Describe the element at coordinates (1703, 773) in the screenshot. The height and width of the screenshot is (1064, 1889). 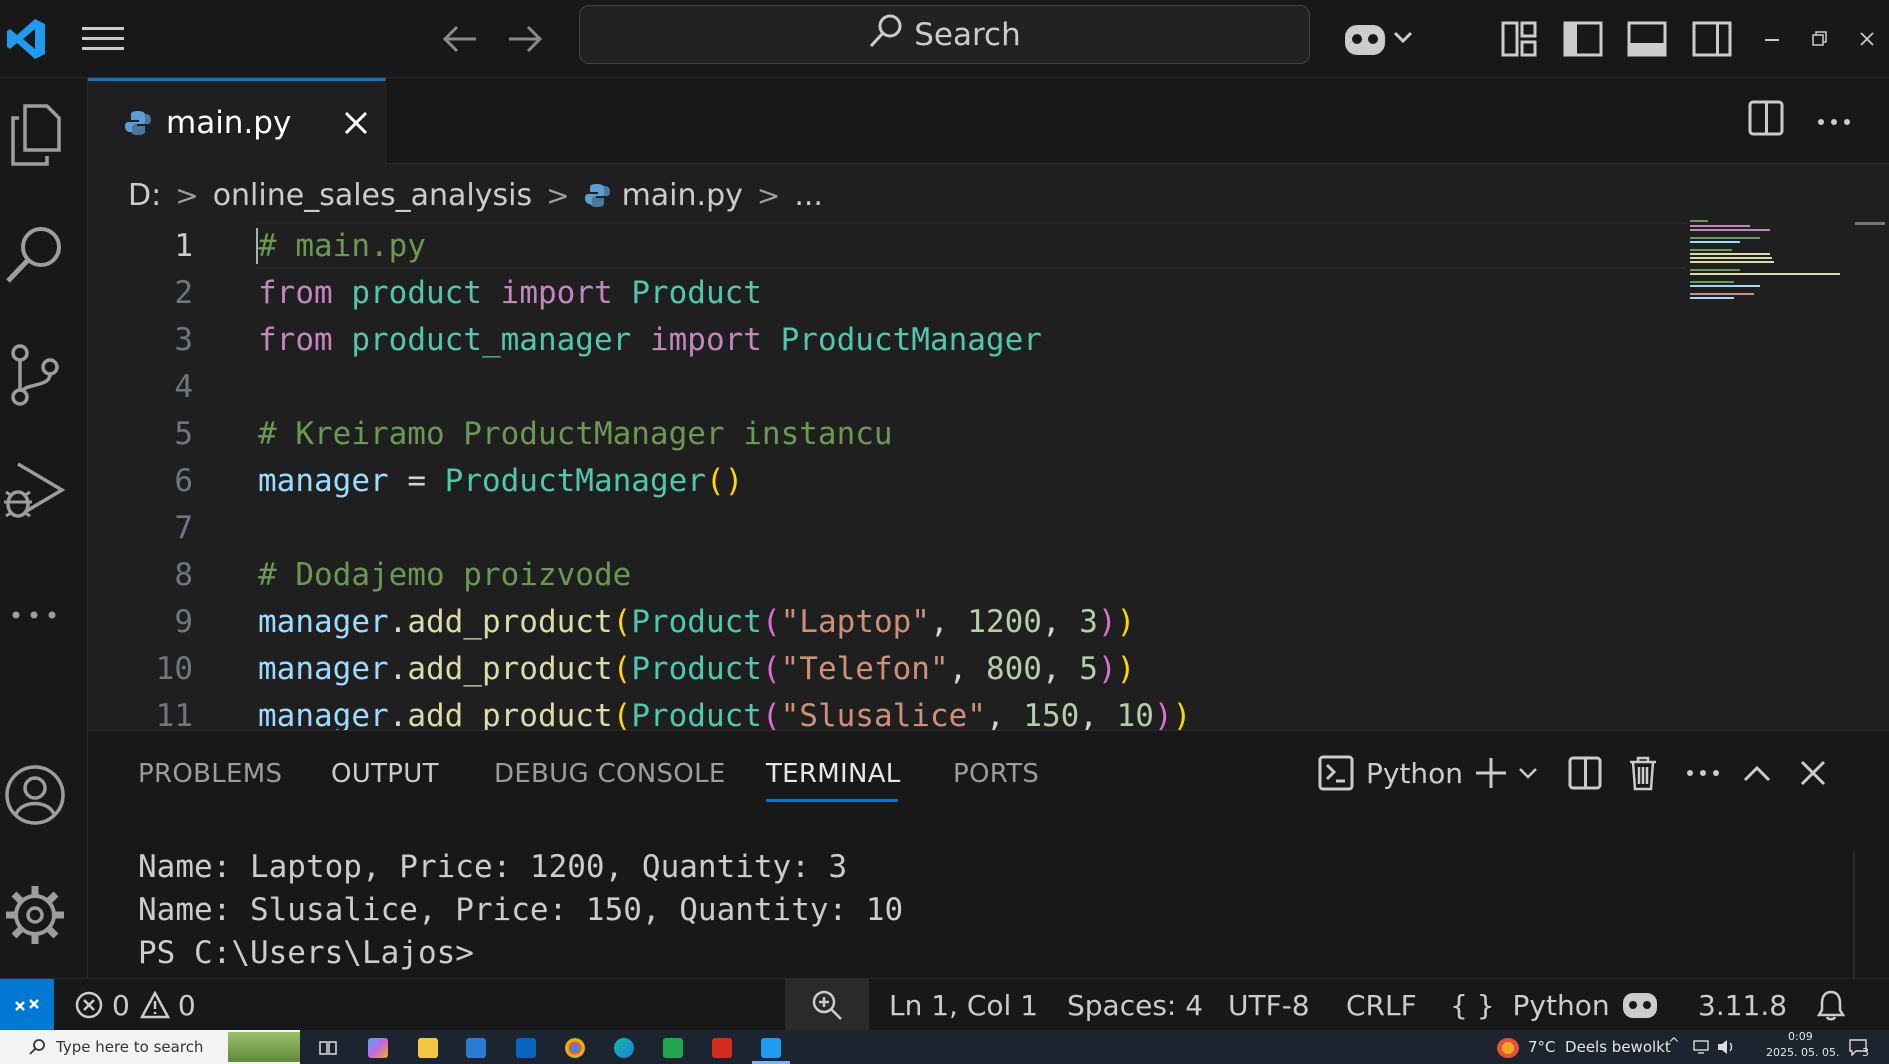
I see `panel-more-actions-icon` at that location.